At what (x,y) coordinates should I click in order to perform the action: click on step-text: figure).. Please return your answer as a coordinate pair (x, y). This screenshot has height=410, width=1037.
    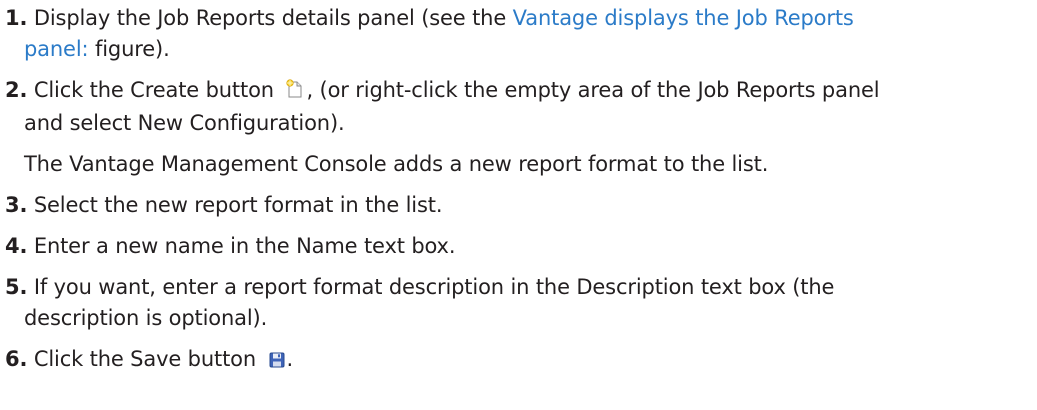
    Looking at the image, I should click on (129, 49).